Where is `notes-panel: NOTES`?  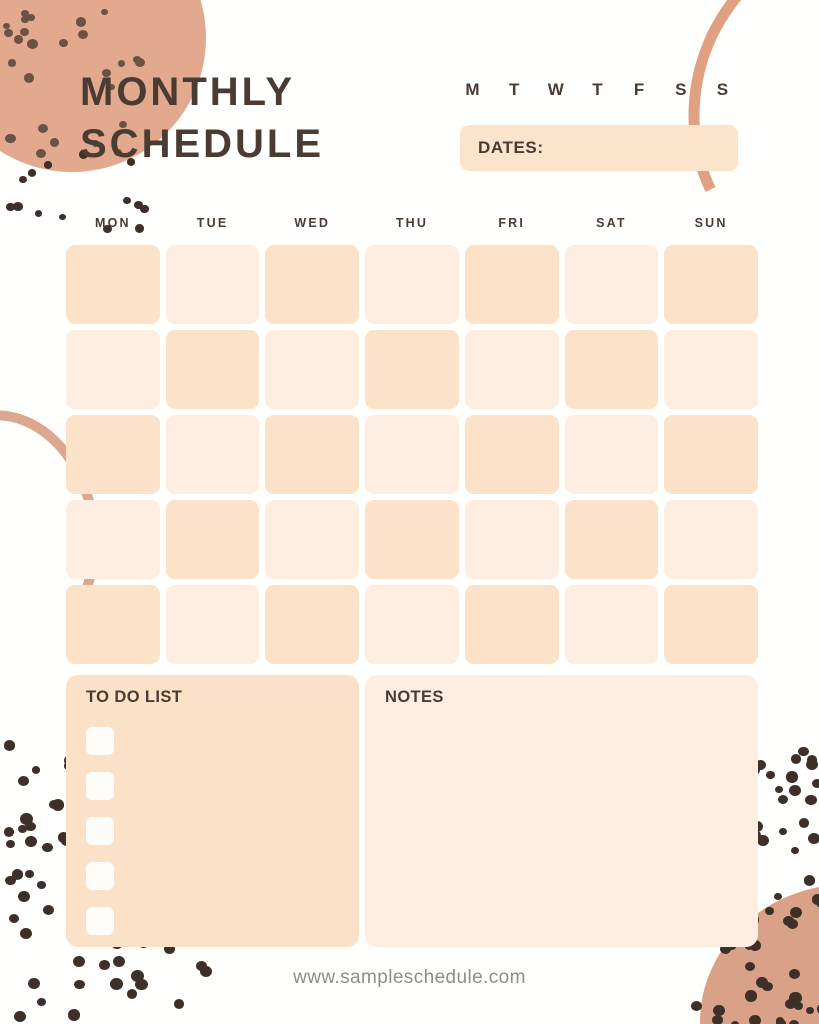
notes-panel: NOTES is located at coordinates (561, 811).